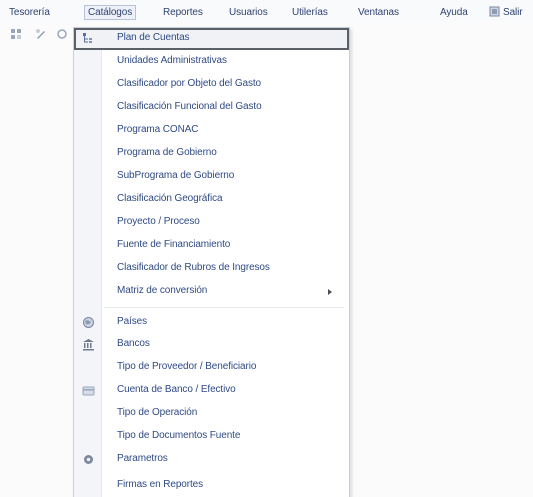 This screenshot has height=497, width=533. Describe the element at coordinates (170, 198) in the screenshot. I see `menu-item-label: Clasificación Geográfica` at that location.